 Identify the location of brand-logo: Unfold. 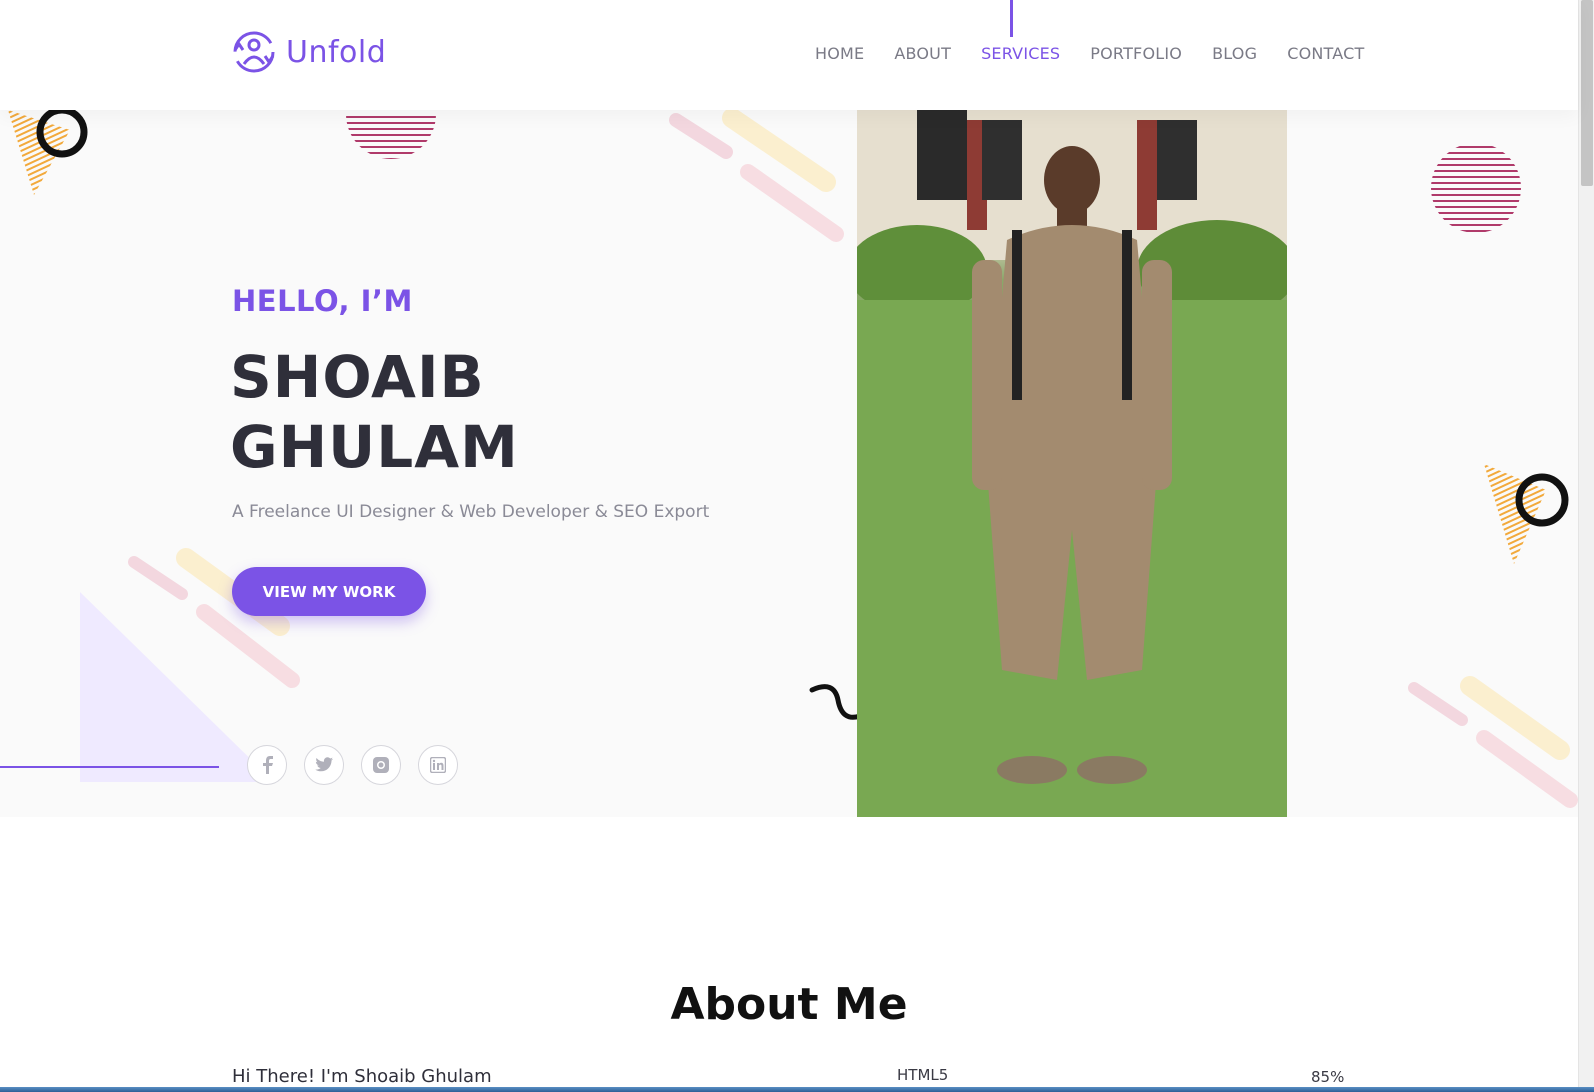
(308, 52).